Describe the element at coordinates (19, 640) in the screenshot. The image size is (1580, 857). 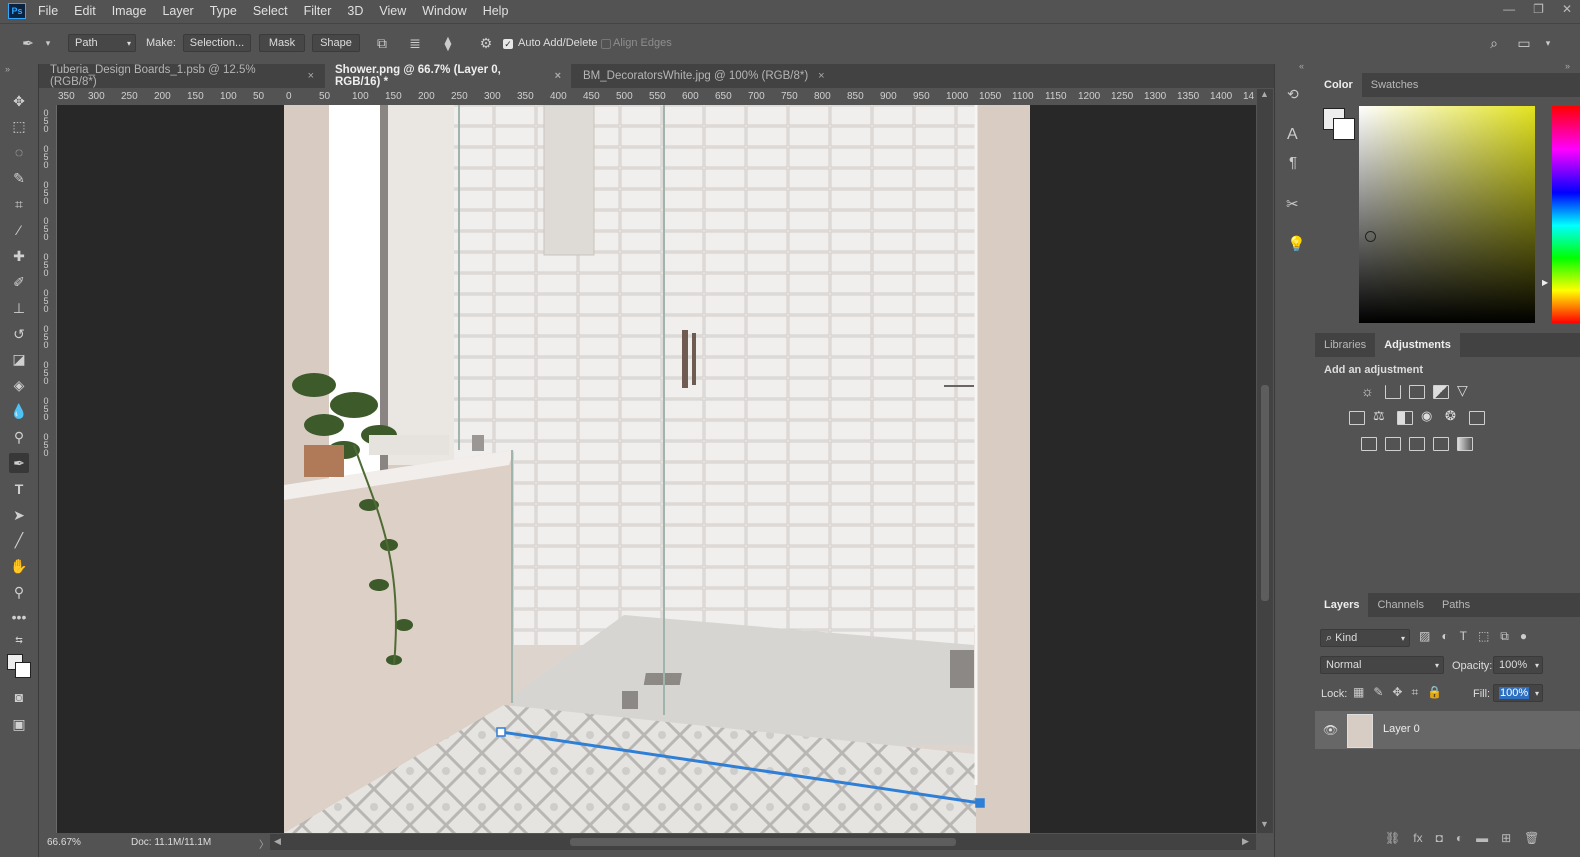
I see `swap-colors-icon: ⇆` at that location.